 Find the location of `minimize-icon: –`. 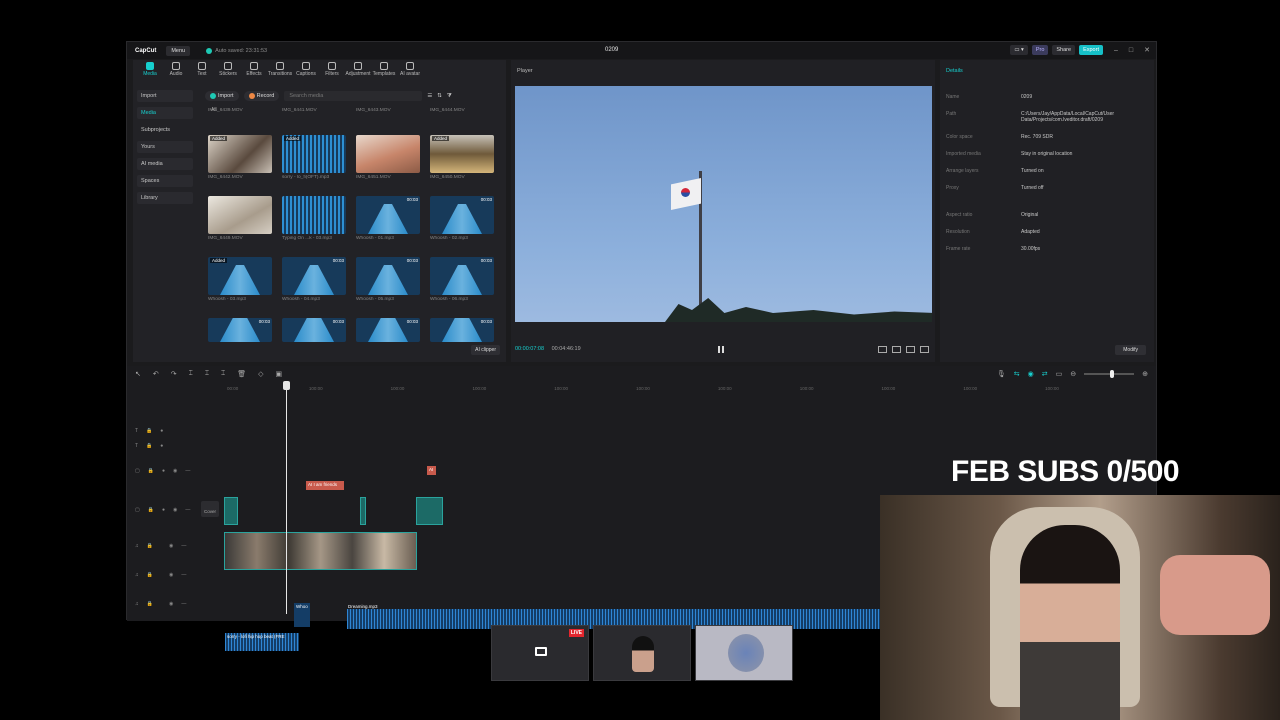

minimize-icon: – is located at coordinates (1116, 50).